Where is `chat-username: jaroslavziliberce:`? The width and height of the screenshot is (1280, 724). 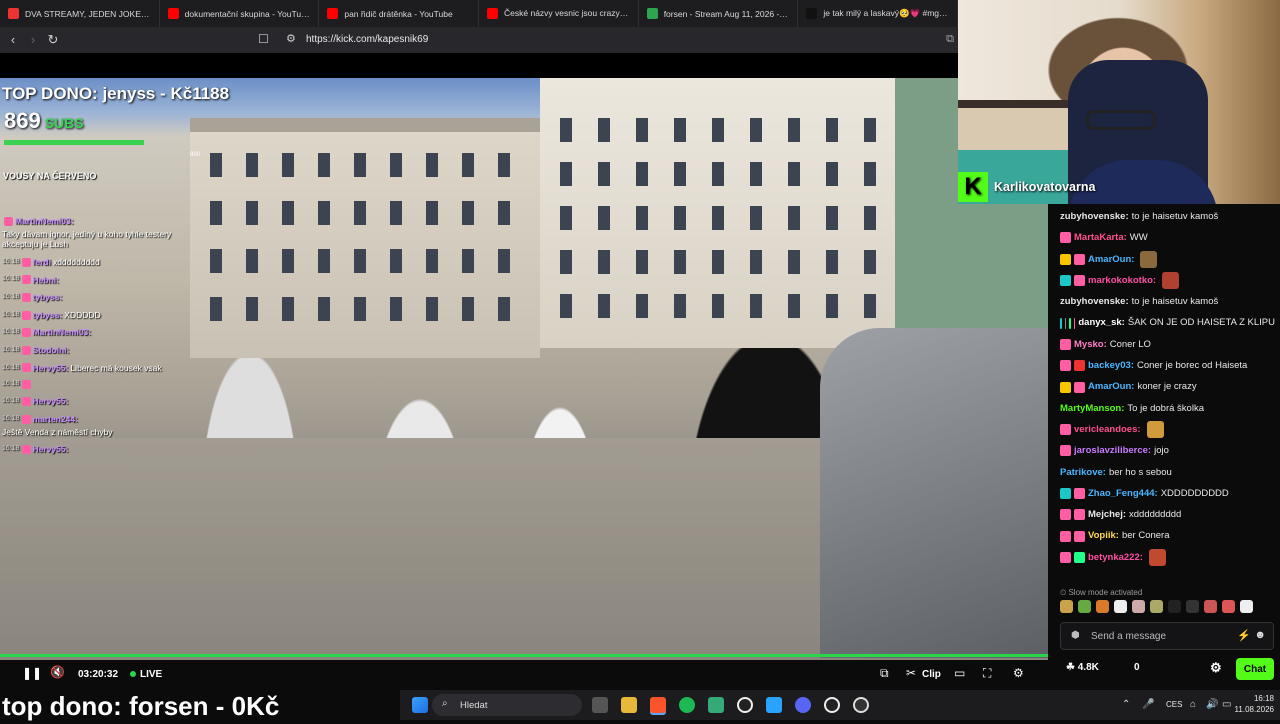
chat-username: jaroslavziliberce: is located at coordinates (1112, 450).